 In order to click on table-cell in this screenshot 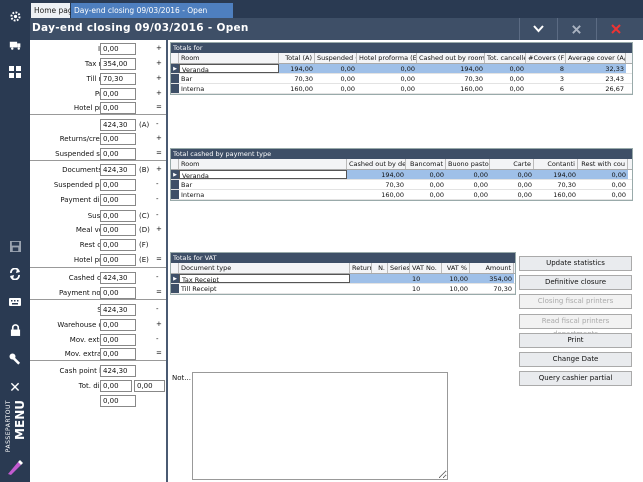, I will do `click(380, 288)`.